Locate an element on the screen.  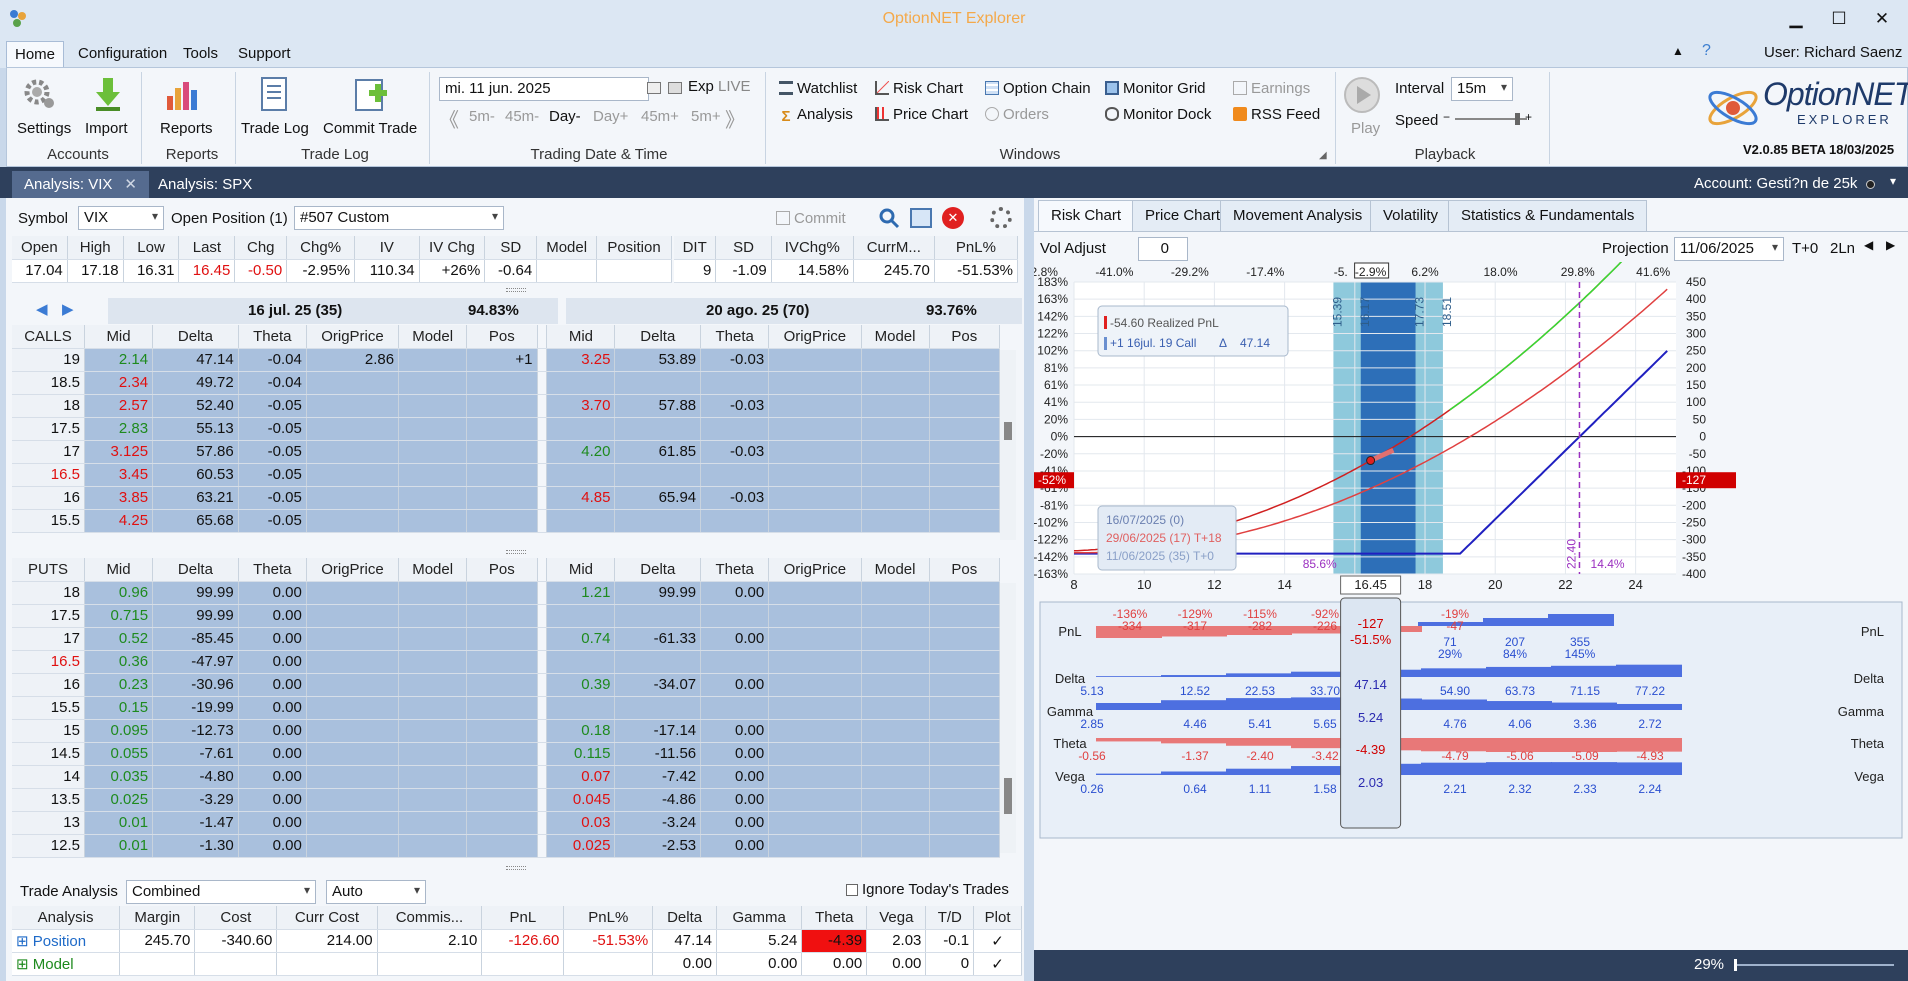
chain-cell: 4.85 is located at coordinates (581, 498).